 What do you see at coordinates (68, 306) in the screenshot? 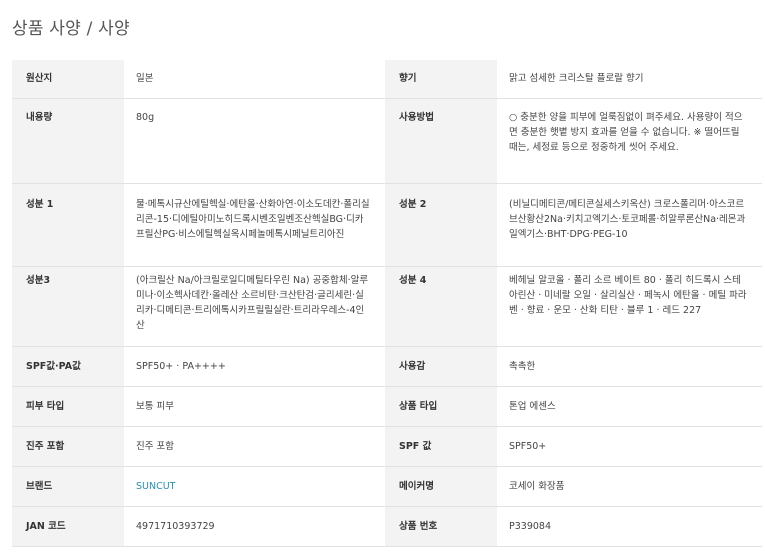
I see `spec-label: 성분3` at bounding box center [68, 306].